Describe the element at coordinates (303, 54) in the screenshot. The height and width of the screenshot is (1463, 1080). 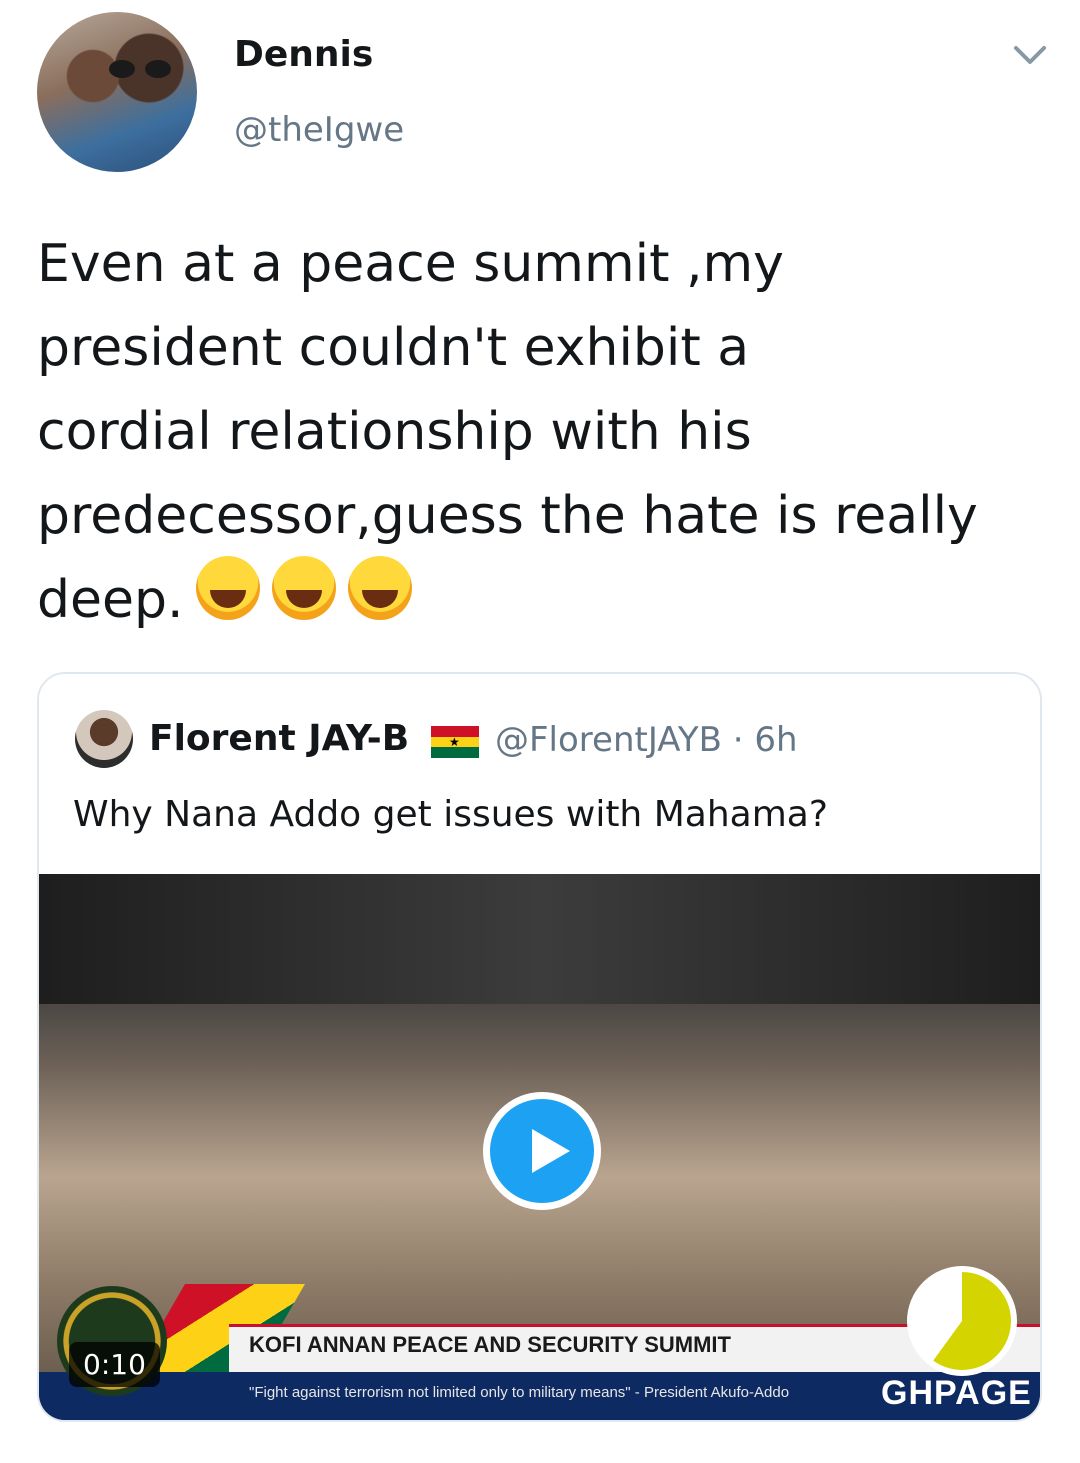
I see `author-display-name: Dennis` at that location.